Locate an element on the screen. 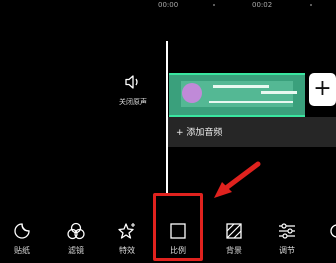 The image size is (336, 263). playhead is located at coordinates (167, 117).